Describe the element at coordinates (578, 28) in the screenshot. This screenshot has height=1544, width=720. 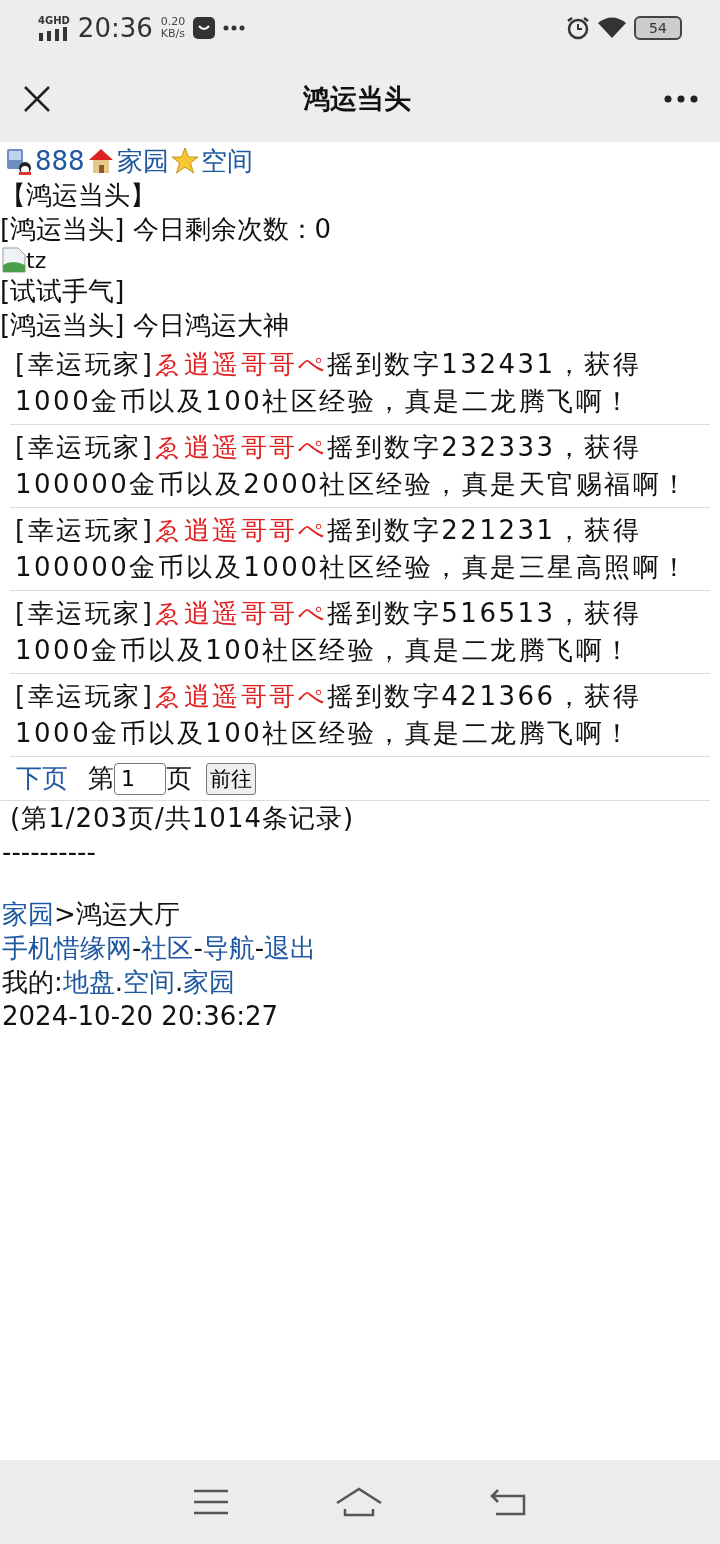
I see `alarm-clock-icon` at that location.